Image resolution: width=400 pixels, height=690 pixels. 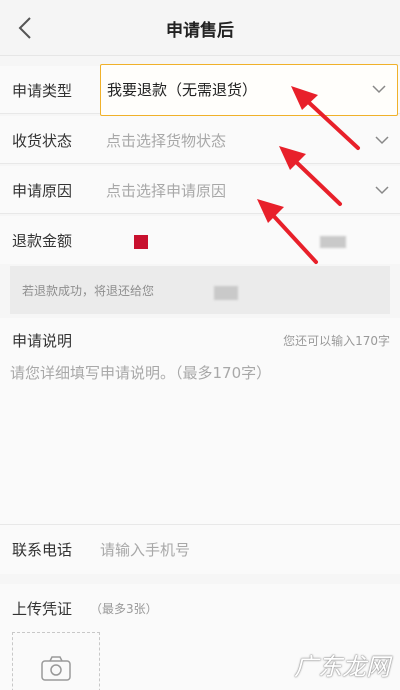 What do you see at coordinates (166, 141) in the screenshot?
I see `goods-status-placeholder: 点击选择货物状态` at bounding box center [166, 141].